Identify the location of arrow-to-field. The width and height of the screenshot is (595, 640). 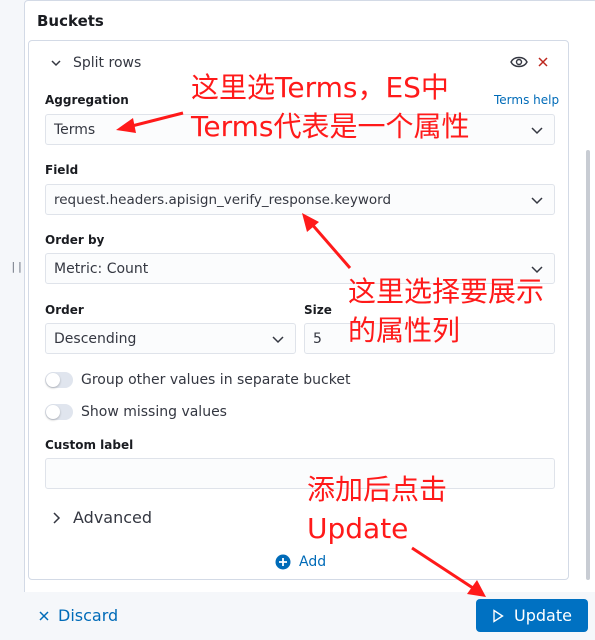
(327, 241).